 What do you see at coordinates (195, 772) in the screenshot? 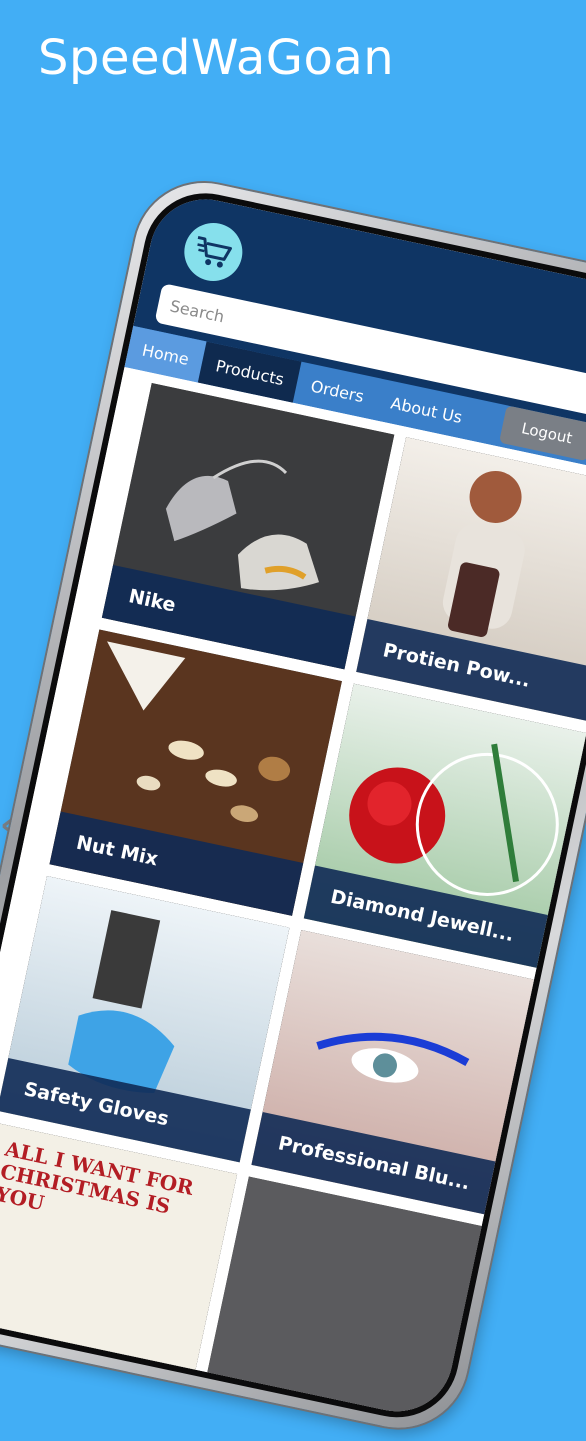
I see `product-card-nut-mix: Nut Mix` at bounding box center [195, 772].